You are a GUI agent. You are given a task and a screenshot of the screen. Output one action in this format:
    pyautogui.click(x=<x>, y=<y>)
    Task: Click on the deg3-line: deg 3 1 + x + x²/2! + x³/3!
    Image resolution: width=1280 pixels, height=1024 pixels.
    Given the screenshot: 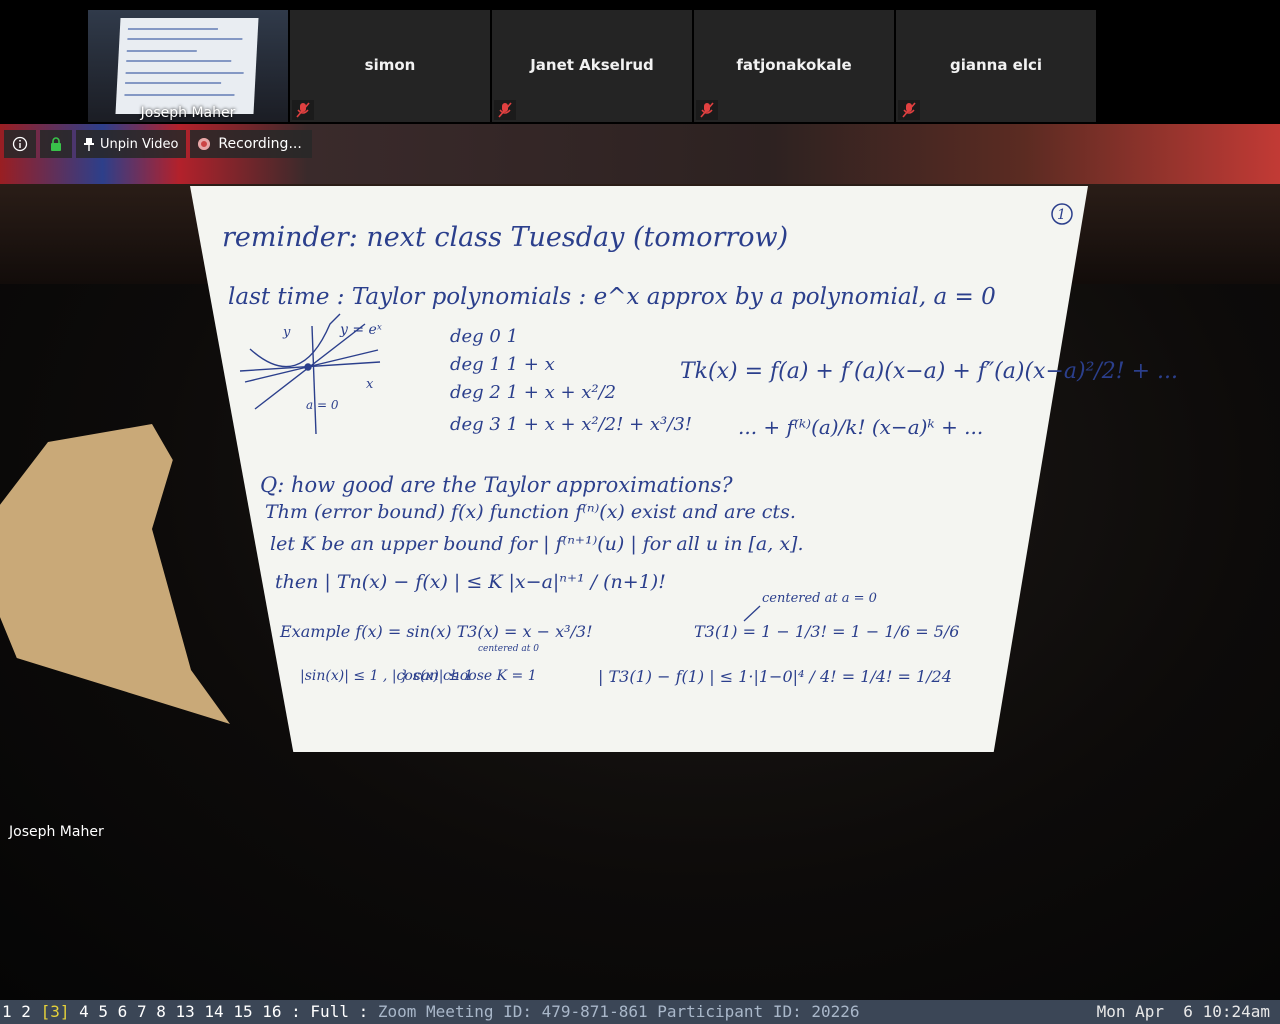 What is the action you would take?
    pyautogui.click(x=571, y=424)
    